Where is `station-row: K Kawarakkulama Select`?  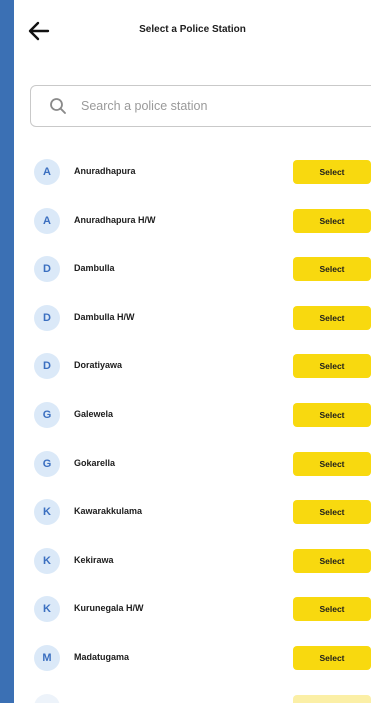
station-row: K Kawarakkulama Select is located at coordinates (192, 513).